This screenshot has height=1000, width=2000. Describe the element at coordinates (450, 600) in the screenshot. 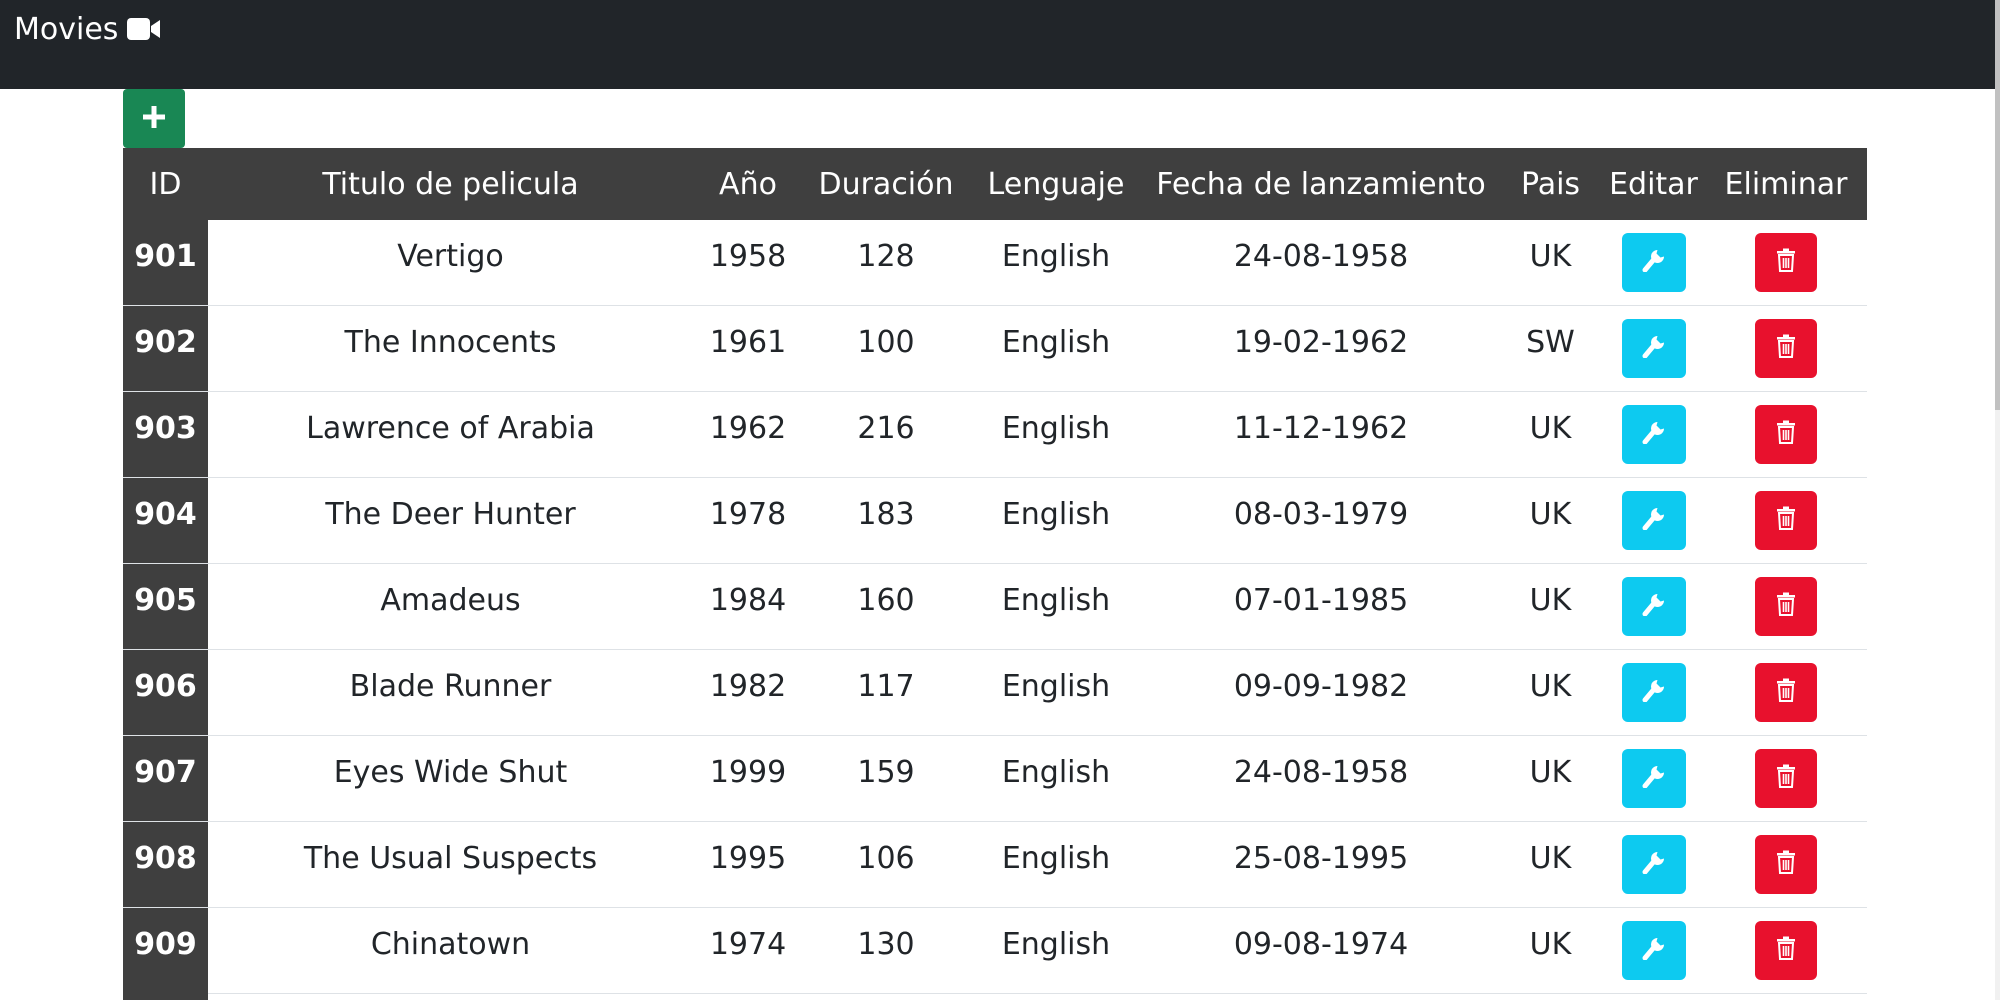

I see `movie-title: Amadeus` at that location.